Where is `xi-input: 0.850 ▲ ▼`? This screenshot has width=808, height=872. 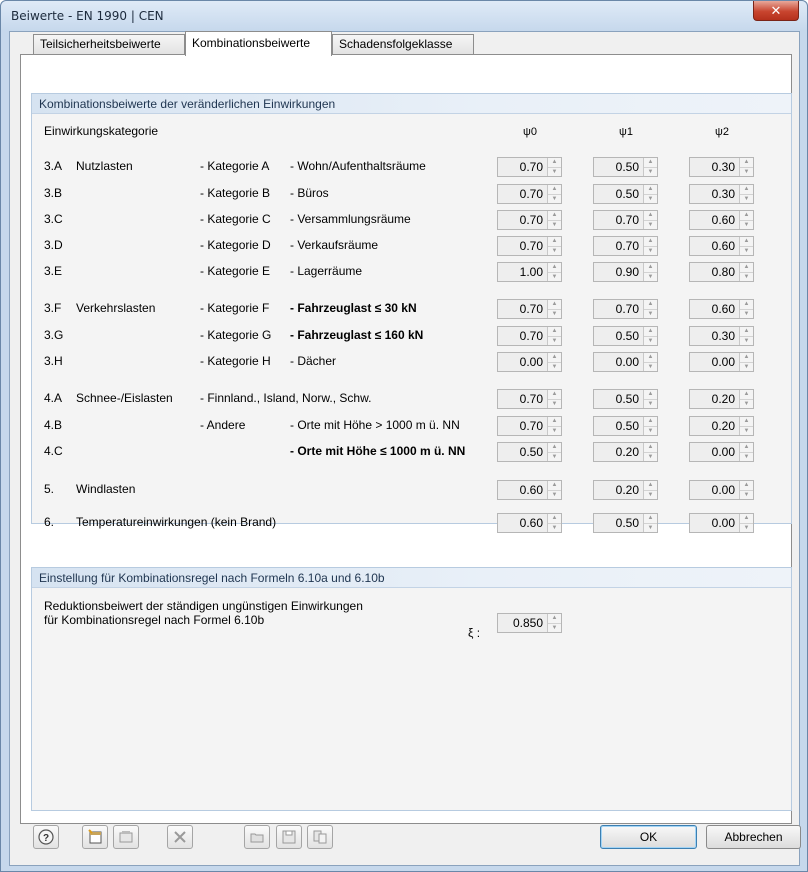
xi-input: 0.850 ▲ ▼ is located at coordinates (529, 623).